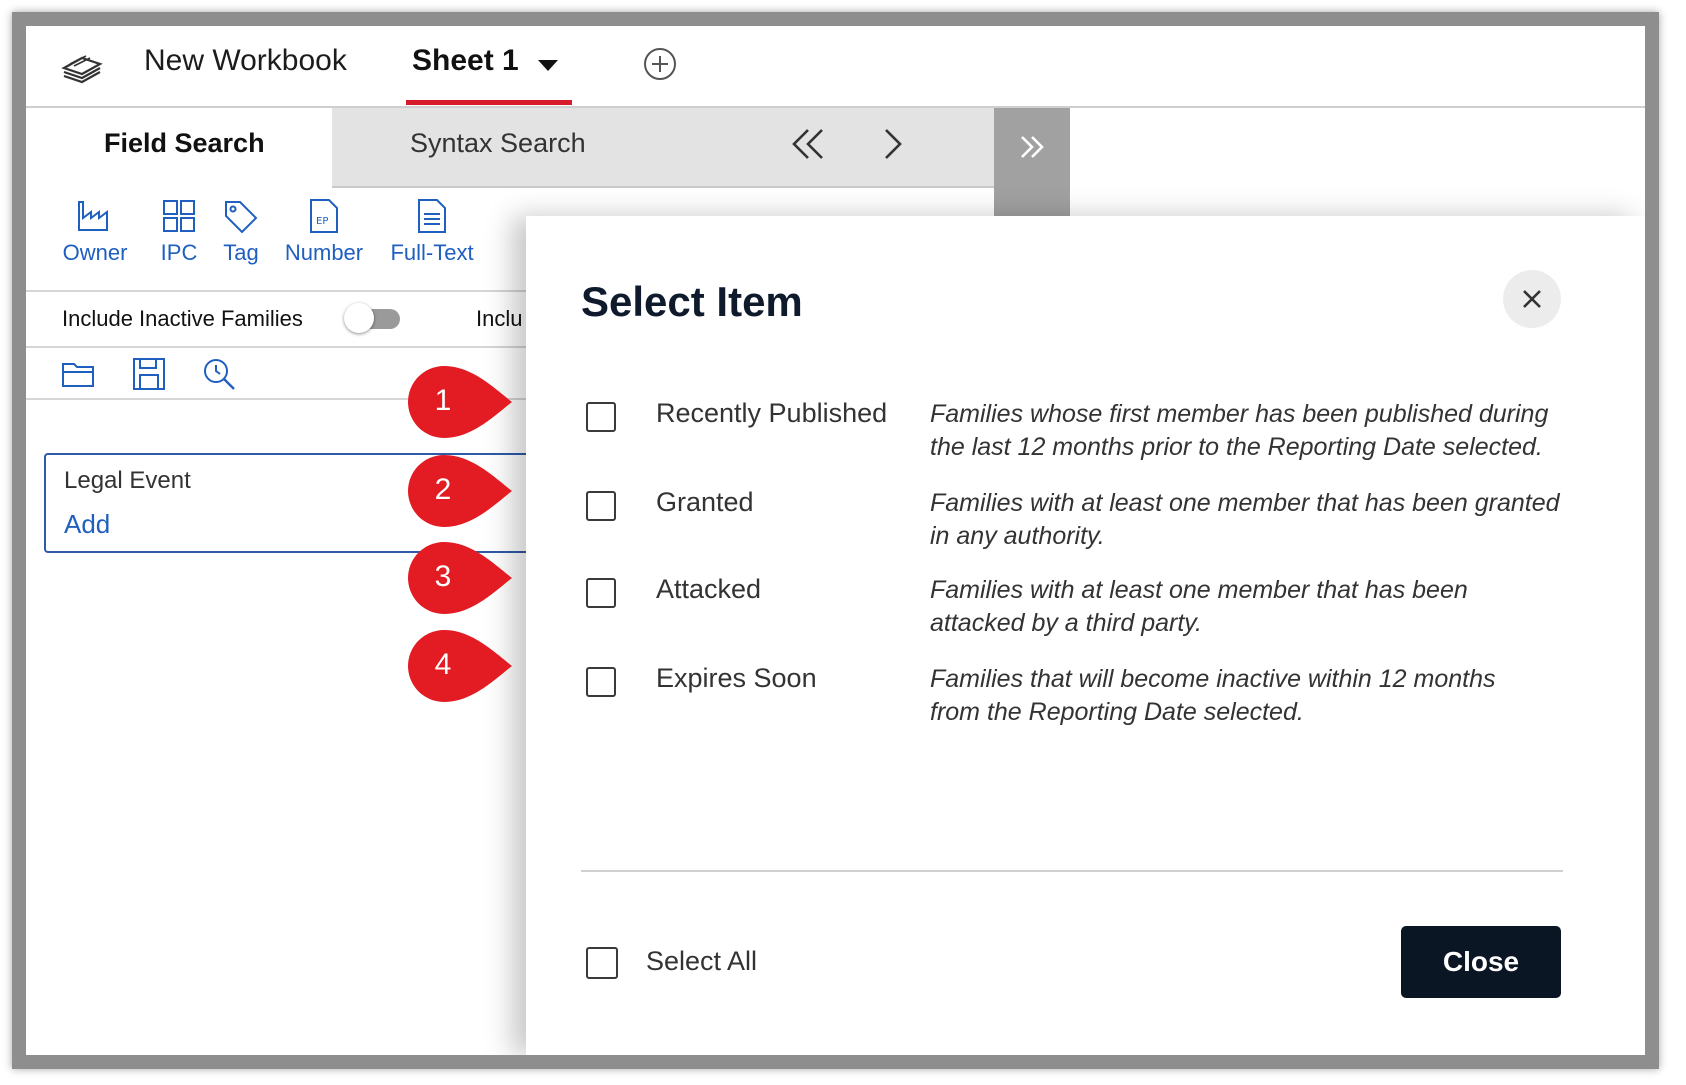  I want to click on grid-icon, so click(179, 216).